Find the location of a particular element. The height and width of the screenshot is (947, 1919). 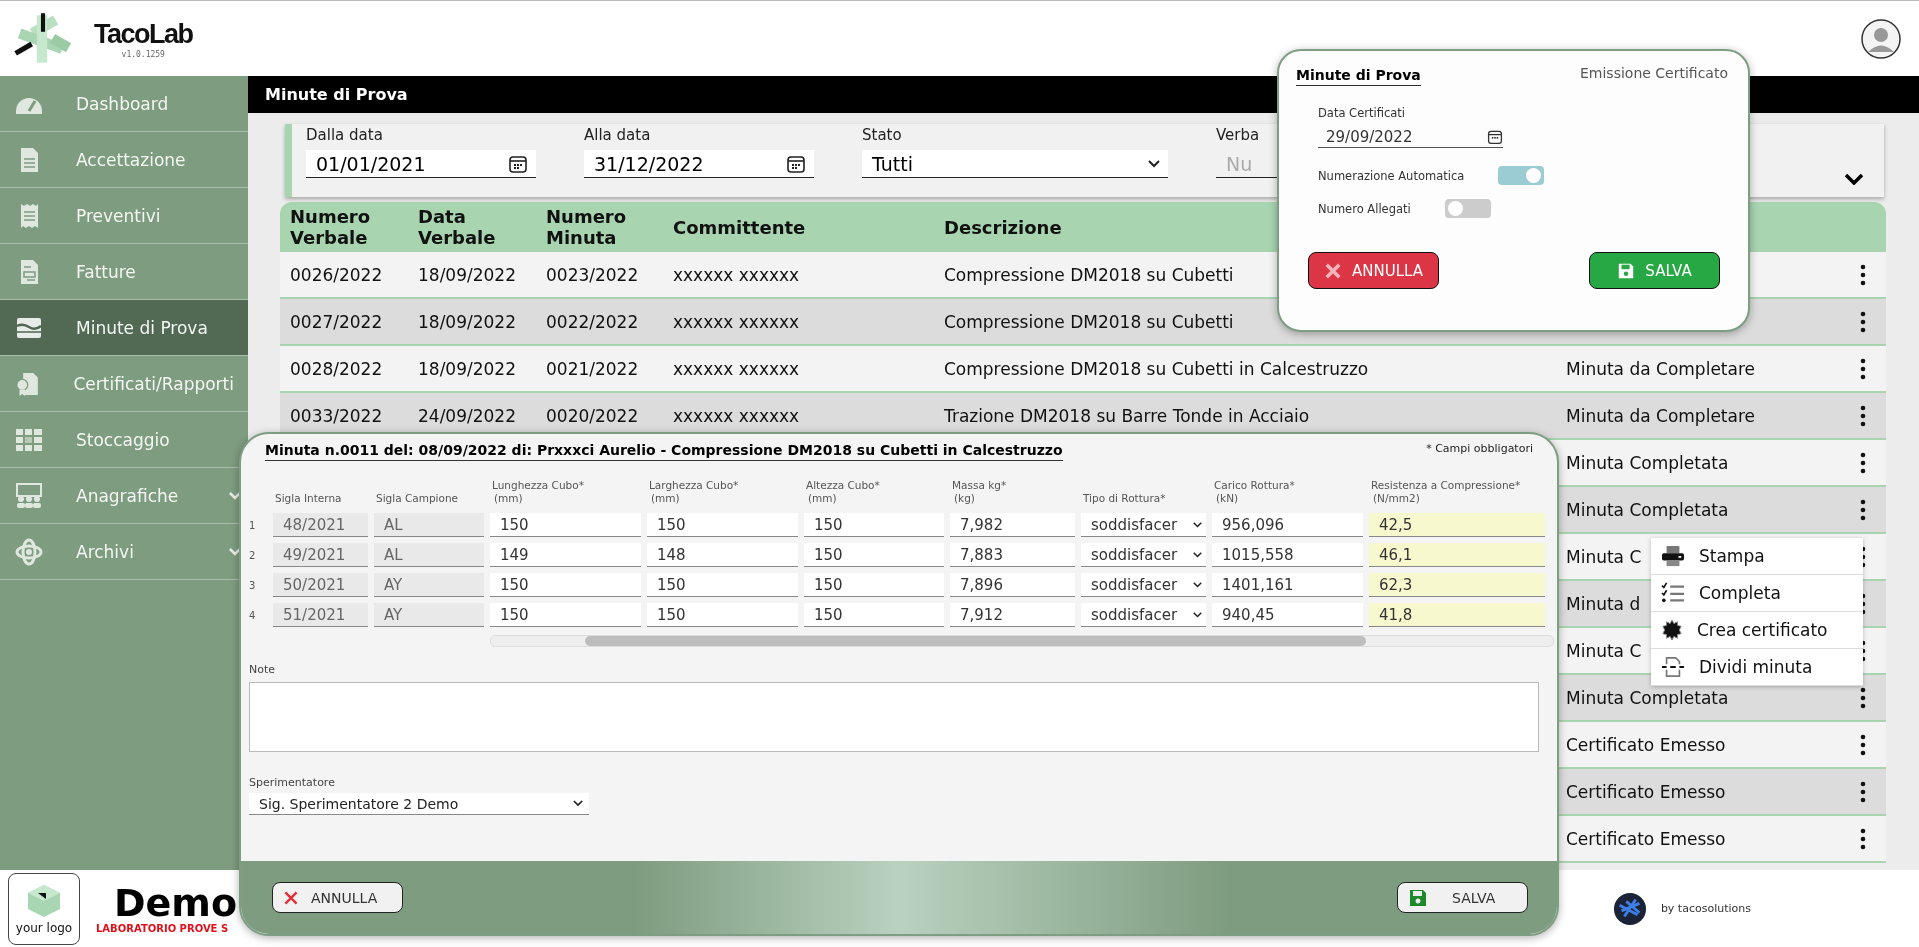

chevron-icon is located at coordinates (1854, 179).